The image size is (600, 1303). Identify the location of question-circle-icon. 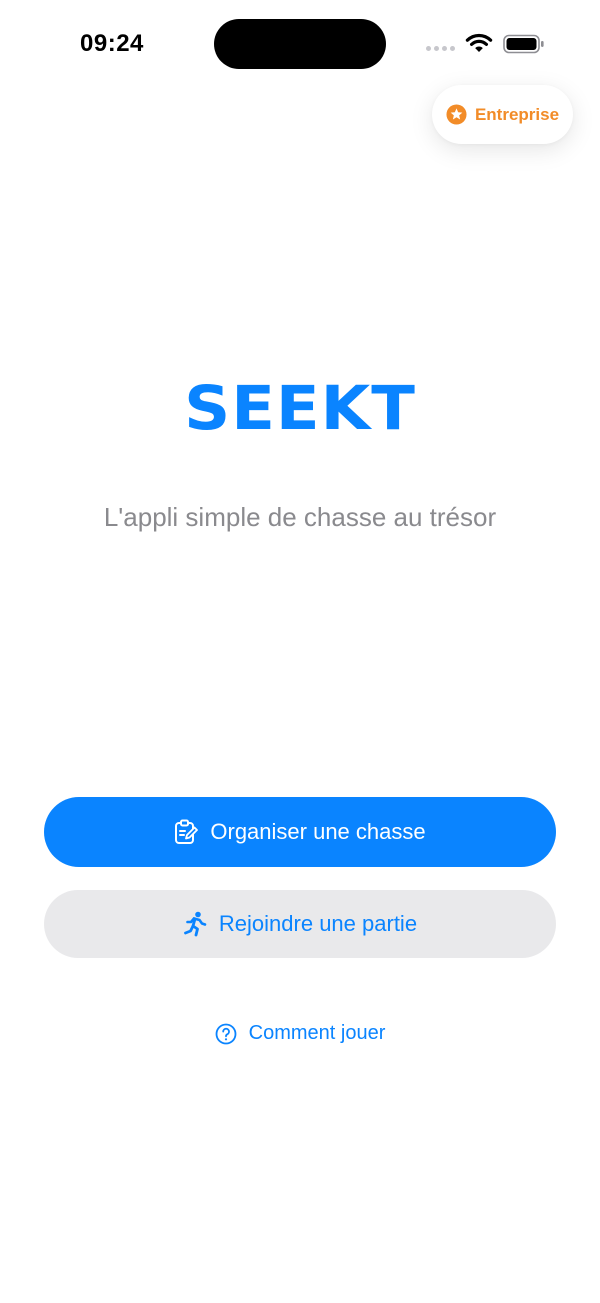
(226, 1033).